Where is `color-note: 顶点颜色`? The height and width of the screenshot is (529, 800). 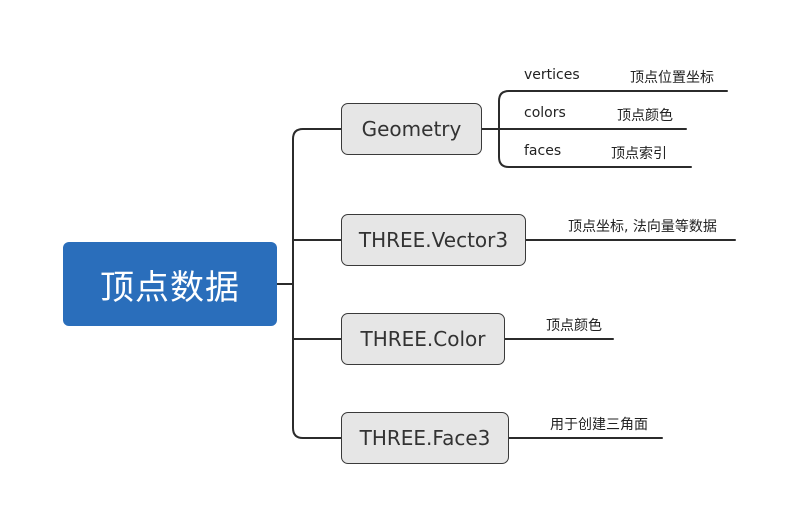 color-note: 顶点颜色 is located at coordinates (574, 325).